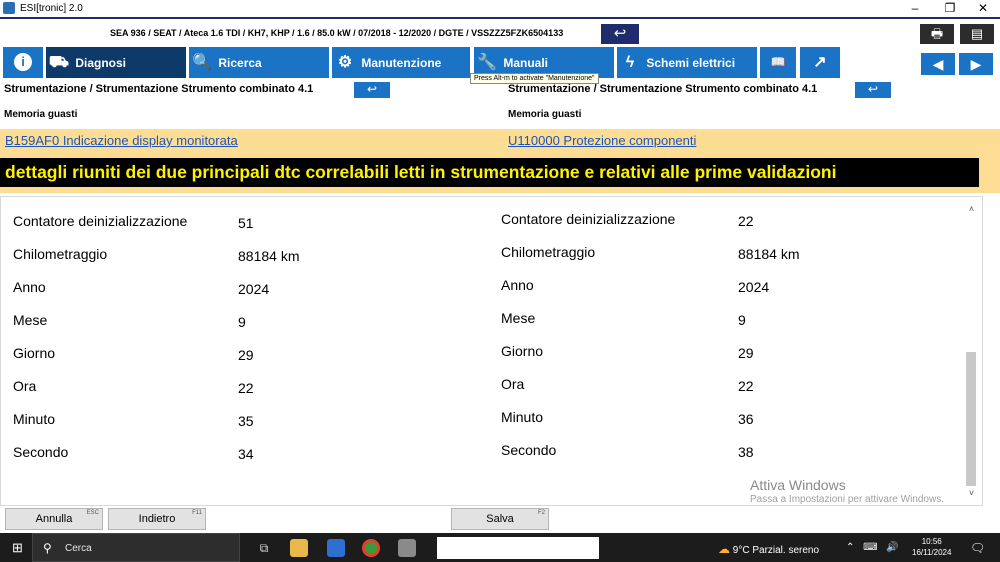 The height and width of the screenshot is (562, 1000). I want to click on book-button: 📖, so click(778, 62).